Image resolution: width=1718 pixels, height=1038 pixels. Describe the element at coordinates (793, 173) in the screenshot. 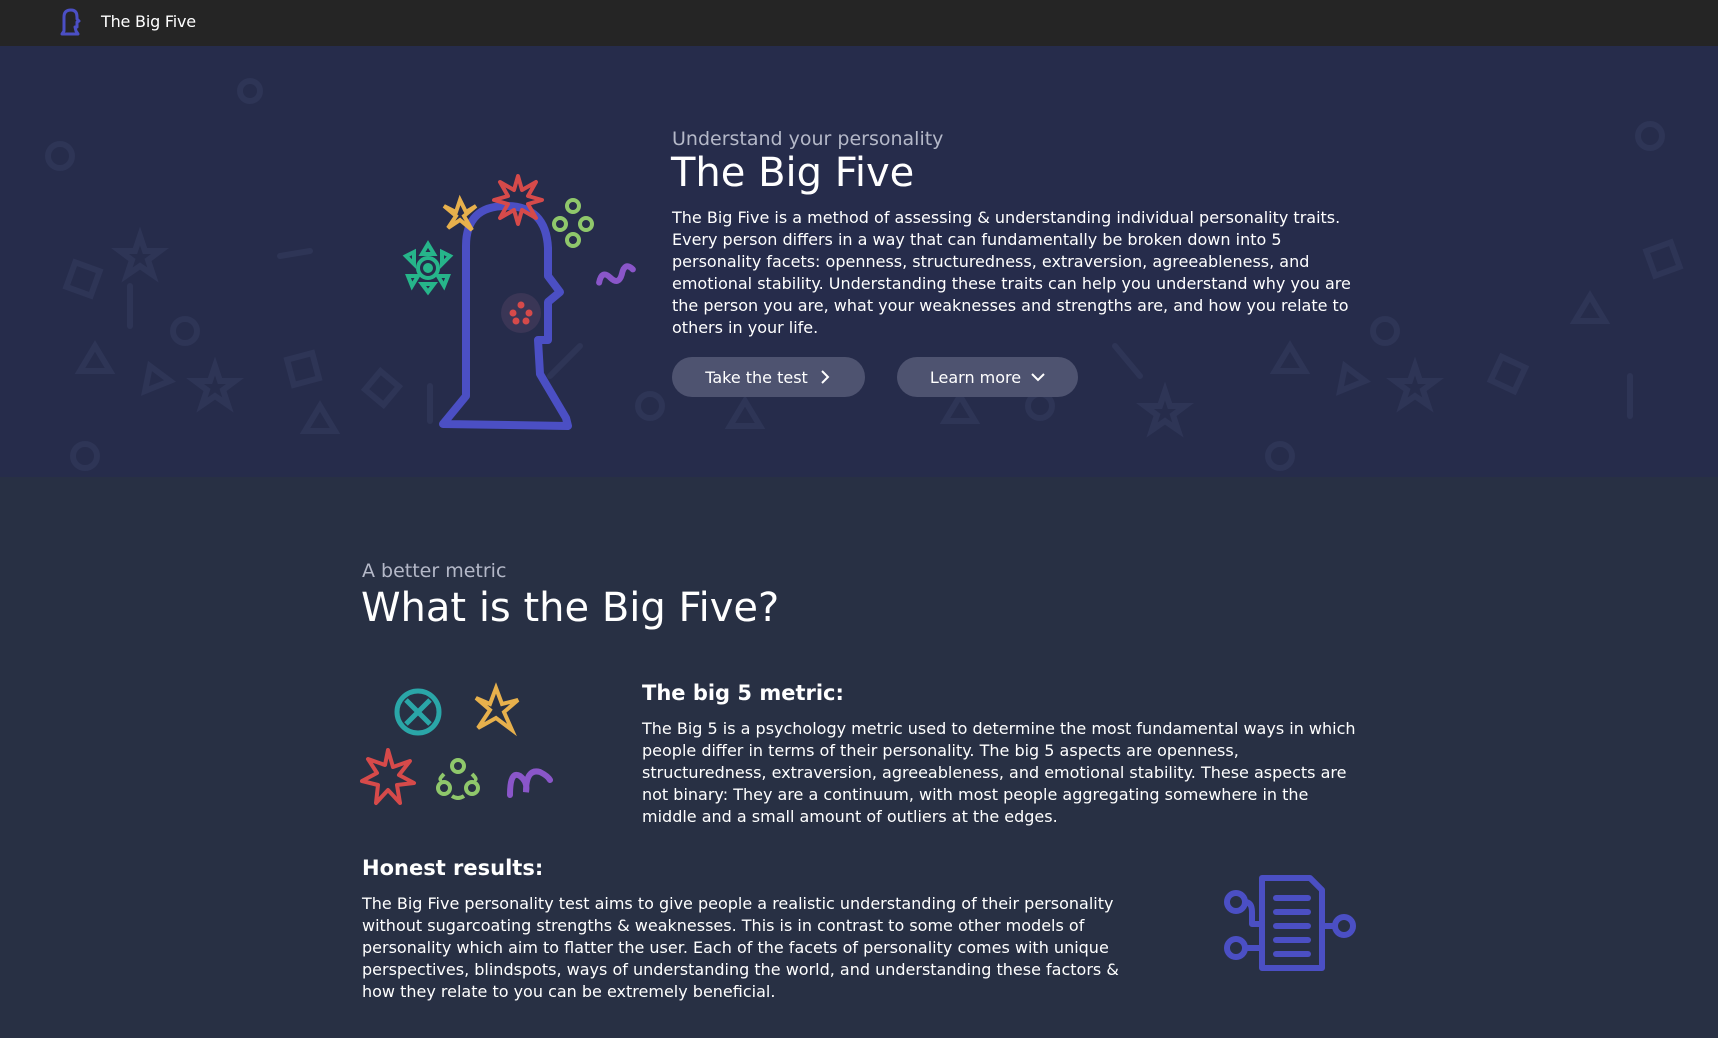

I see `hero-title: The Big Five` at that location.